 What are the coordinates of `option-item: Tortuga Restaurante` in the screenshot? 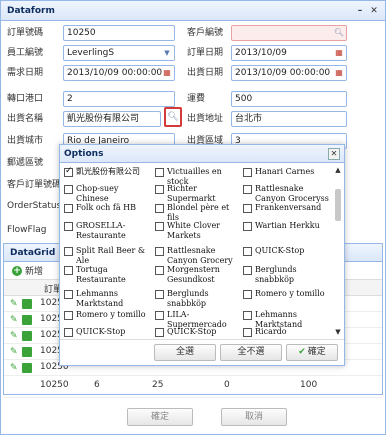 It's located at (108, 275).